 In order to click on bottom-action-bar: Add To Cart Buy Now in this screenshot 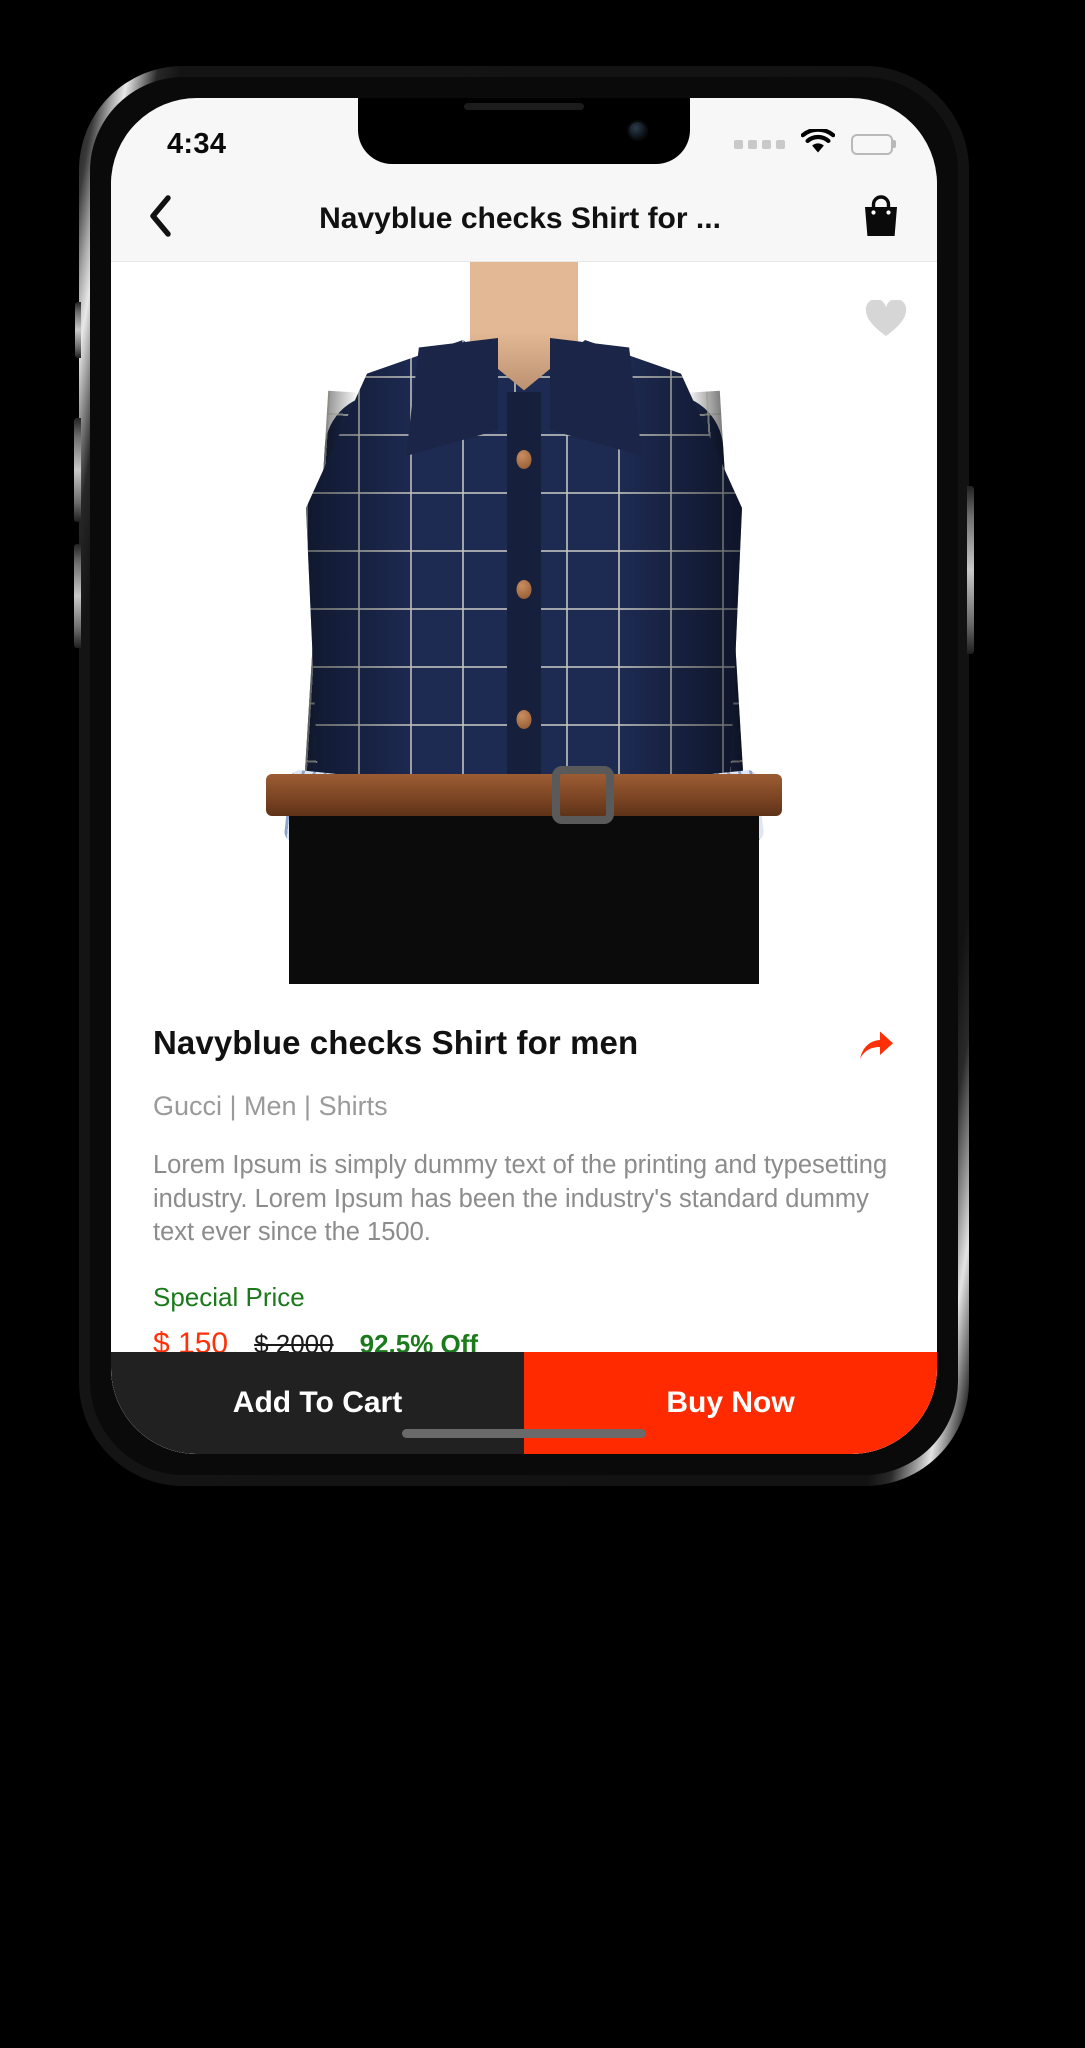, I will do `click(524, 1403)`.